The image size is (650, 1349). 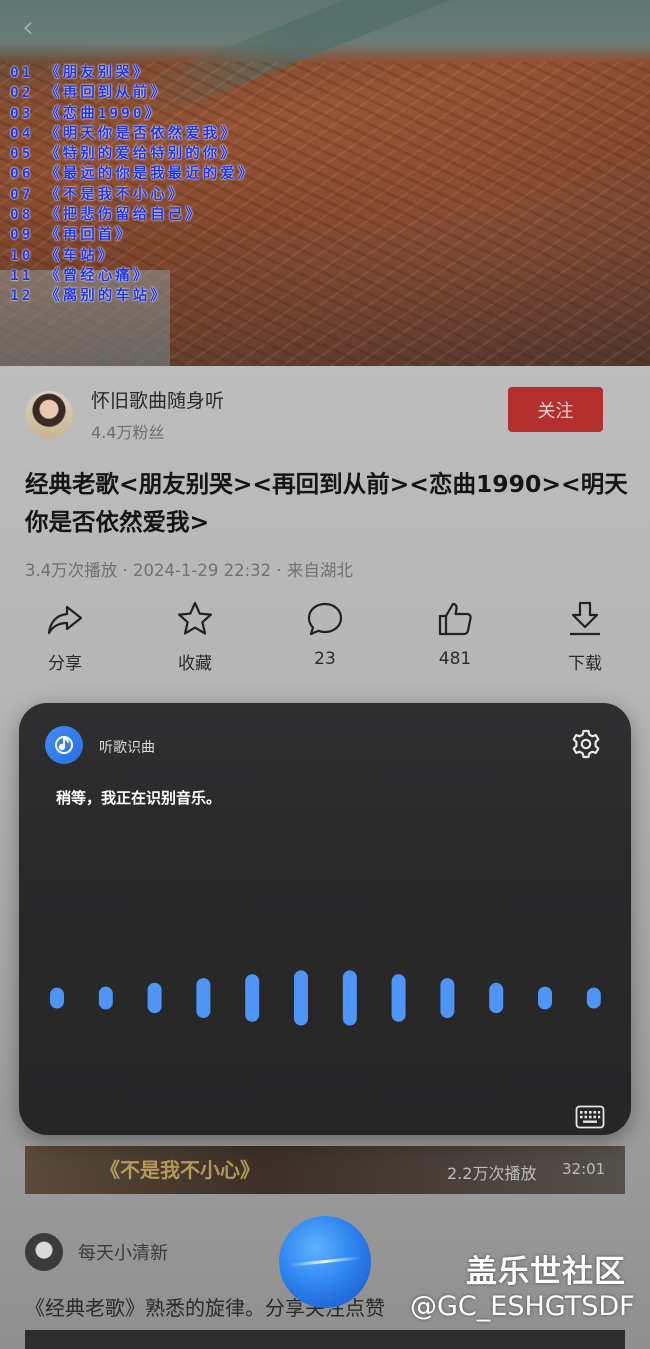 I want to click on playlist-track: 05 《特别的爱给特别的你》, so click(x=124, y=154).